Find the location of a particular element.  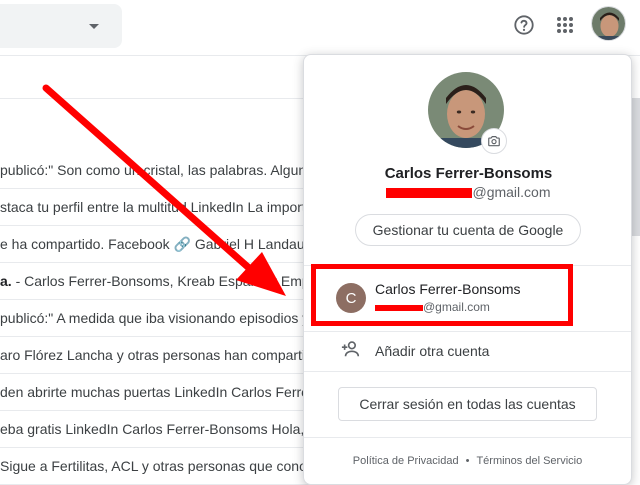

add-account-label: Añadir otra cuenta is located at coordinates (432, 351).